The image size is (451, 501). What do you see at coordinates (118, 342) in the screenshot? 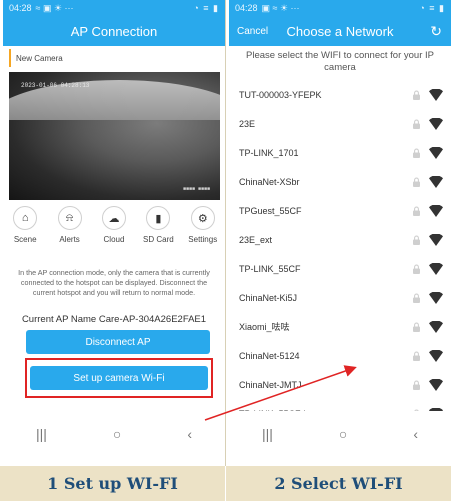
I see `disconnect-ap-button: Disconnect AP` at bounding box center [118, 342].